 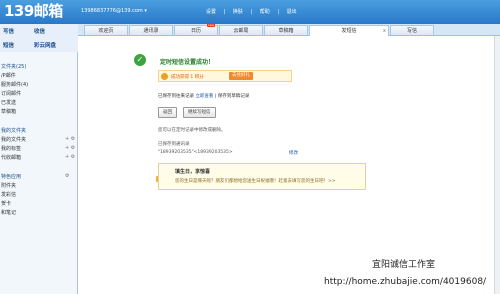 What do you see at coordinates (8, 185) in the screenshot?
I see `sidebar-item-attachments: 附件夹` at bounding box center [8, 185].